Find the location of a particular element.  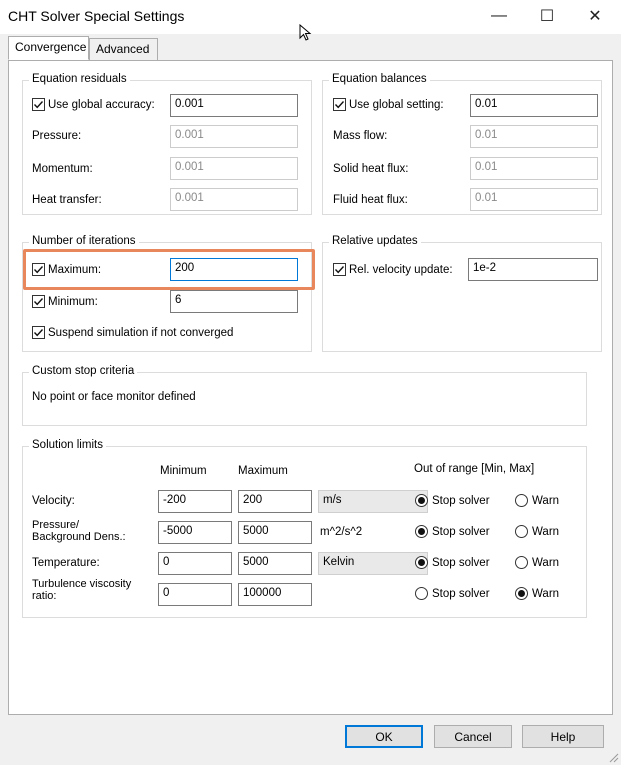

pressure-min-input: -5000 is located at coordinates (195, 532).